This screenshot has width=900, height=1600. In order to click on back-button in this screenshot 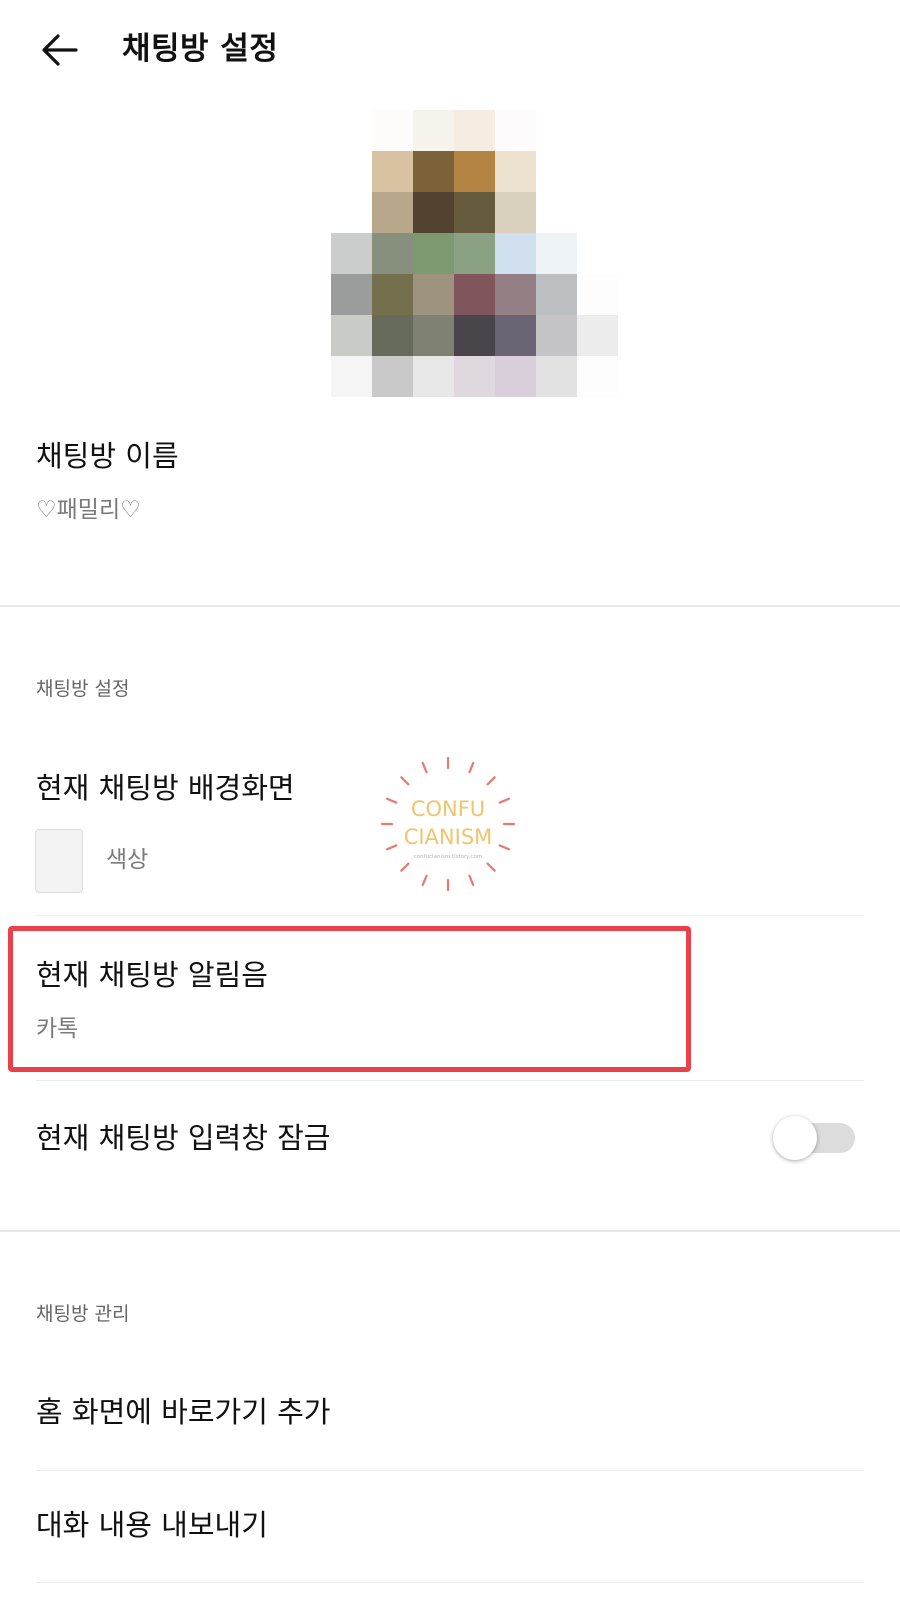, I will do `click(60, 50)`.